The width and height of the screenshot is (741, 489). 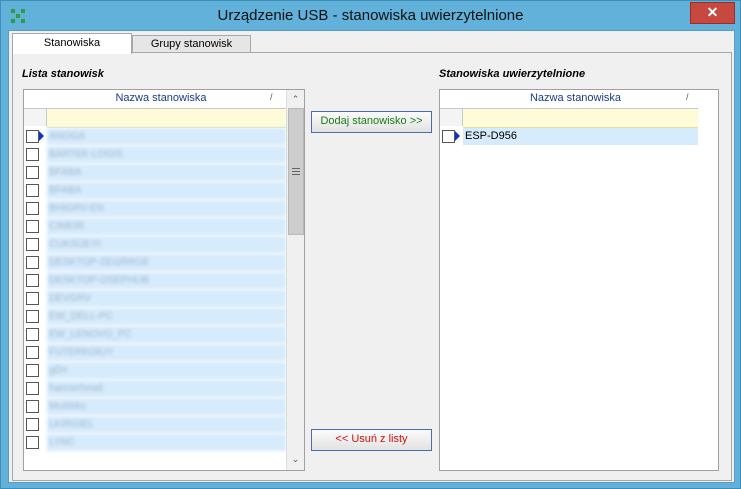 I want to click on tab-label: Grupy stanowisk, so click(x=191, y=44).